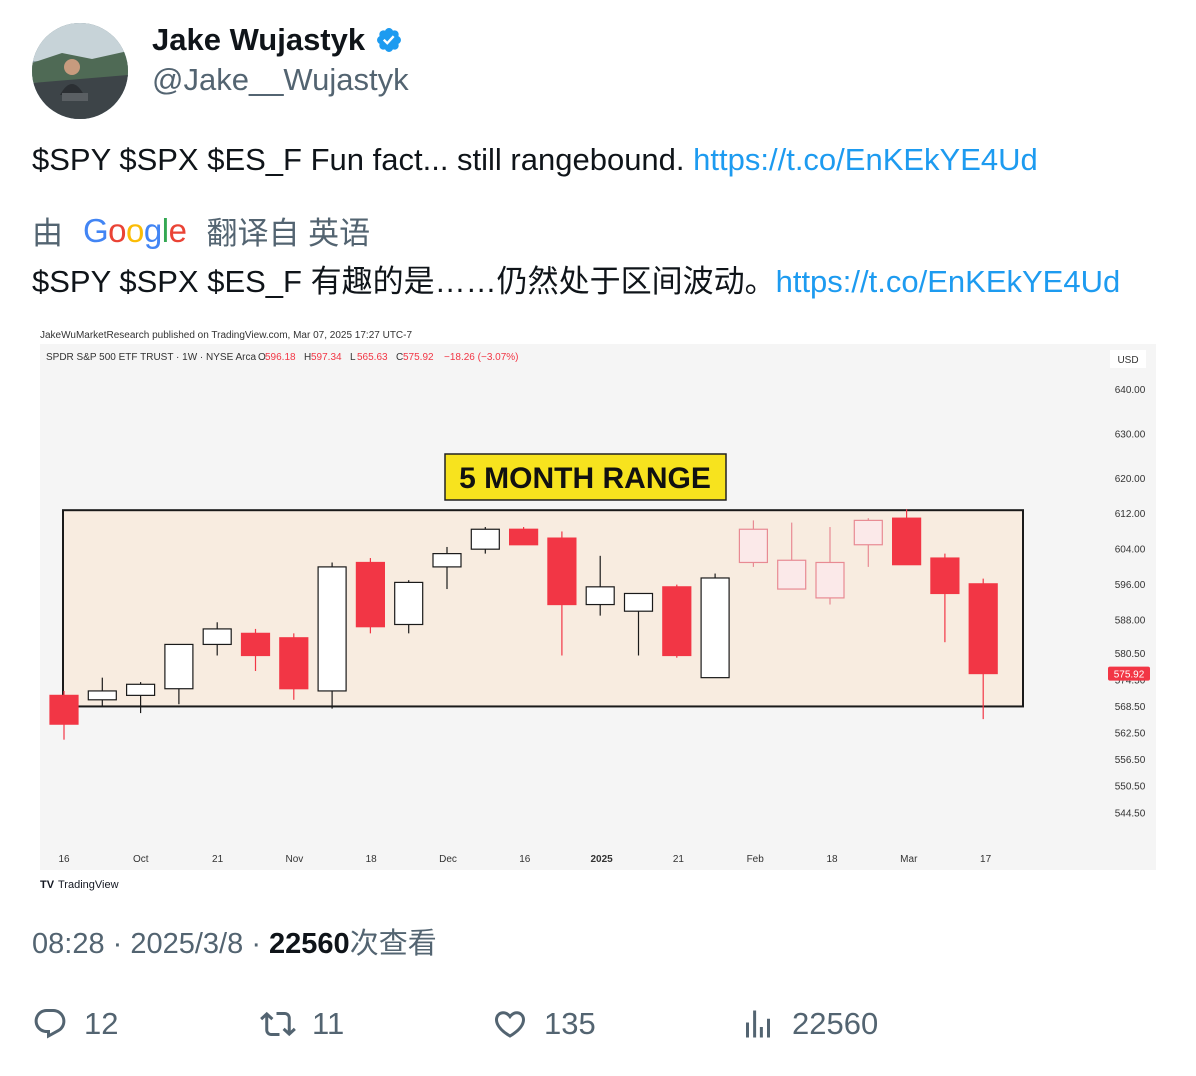  What do you see at coordinates (1130, 787) in the screenshot?
I see `y-tick-label: 550.50` at bounding box center [1130, 787].